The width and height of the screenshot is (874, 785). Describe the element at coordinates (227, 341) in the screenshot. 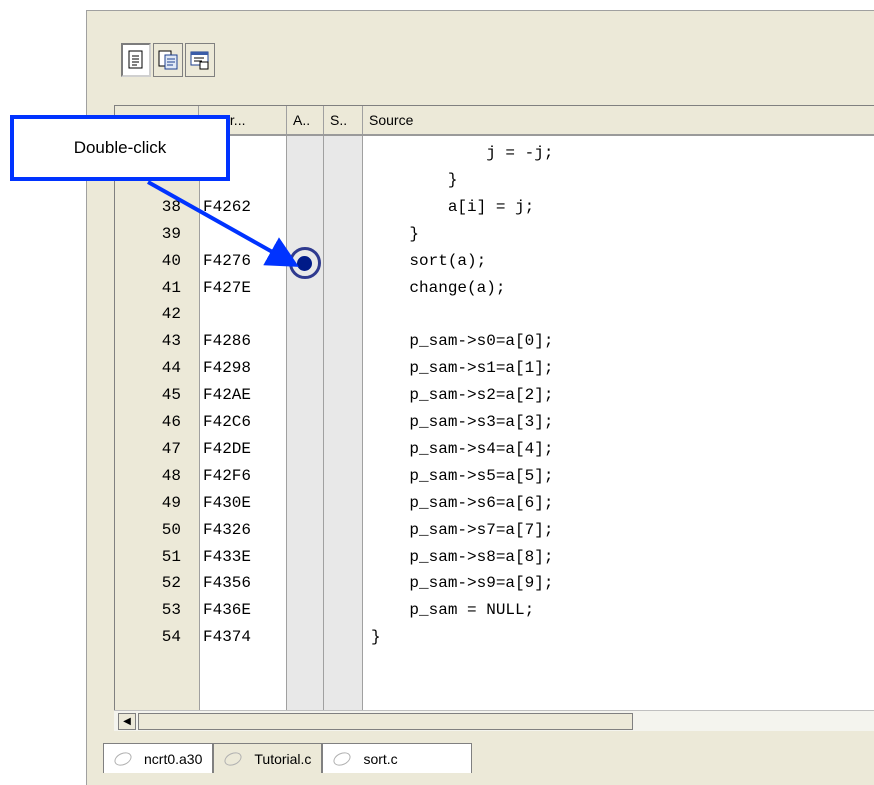

I see `address: F4286` at that location.